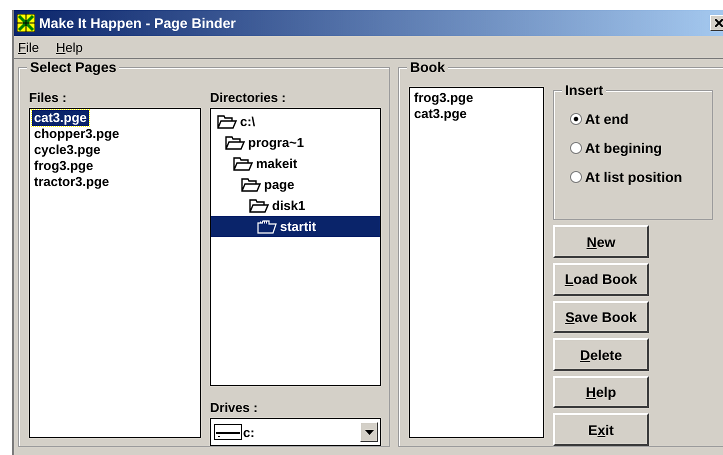  I want to click on action-button: Save Book, so click(601, 317).